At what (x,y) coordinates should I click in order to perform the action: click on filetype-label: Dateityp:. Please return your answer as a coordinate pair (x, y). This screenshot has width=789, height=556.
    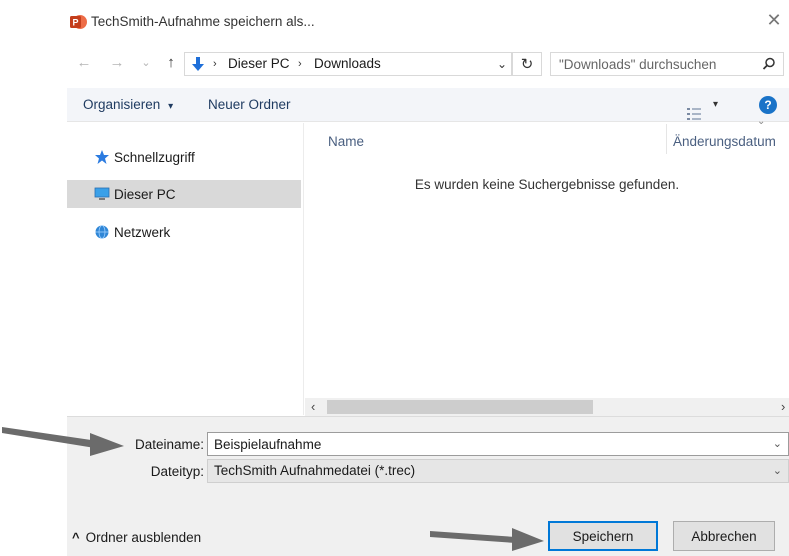
    Looking at the image, I should click on (177, 471).